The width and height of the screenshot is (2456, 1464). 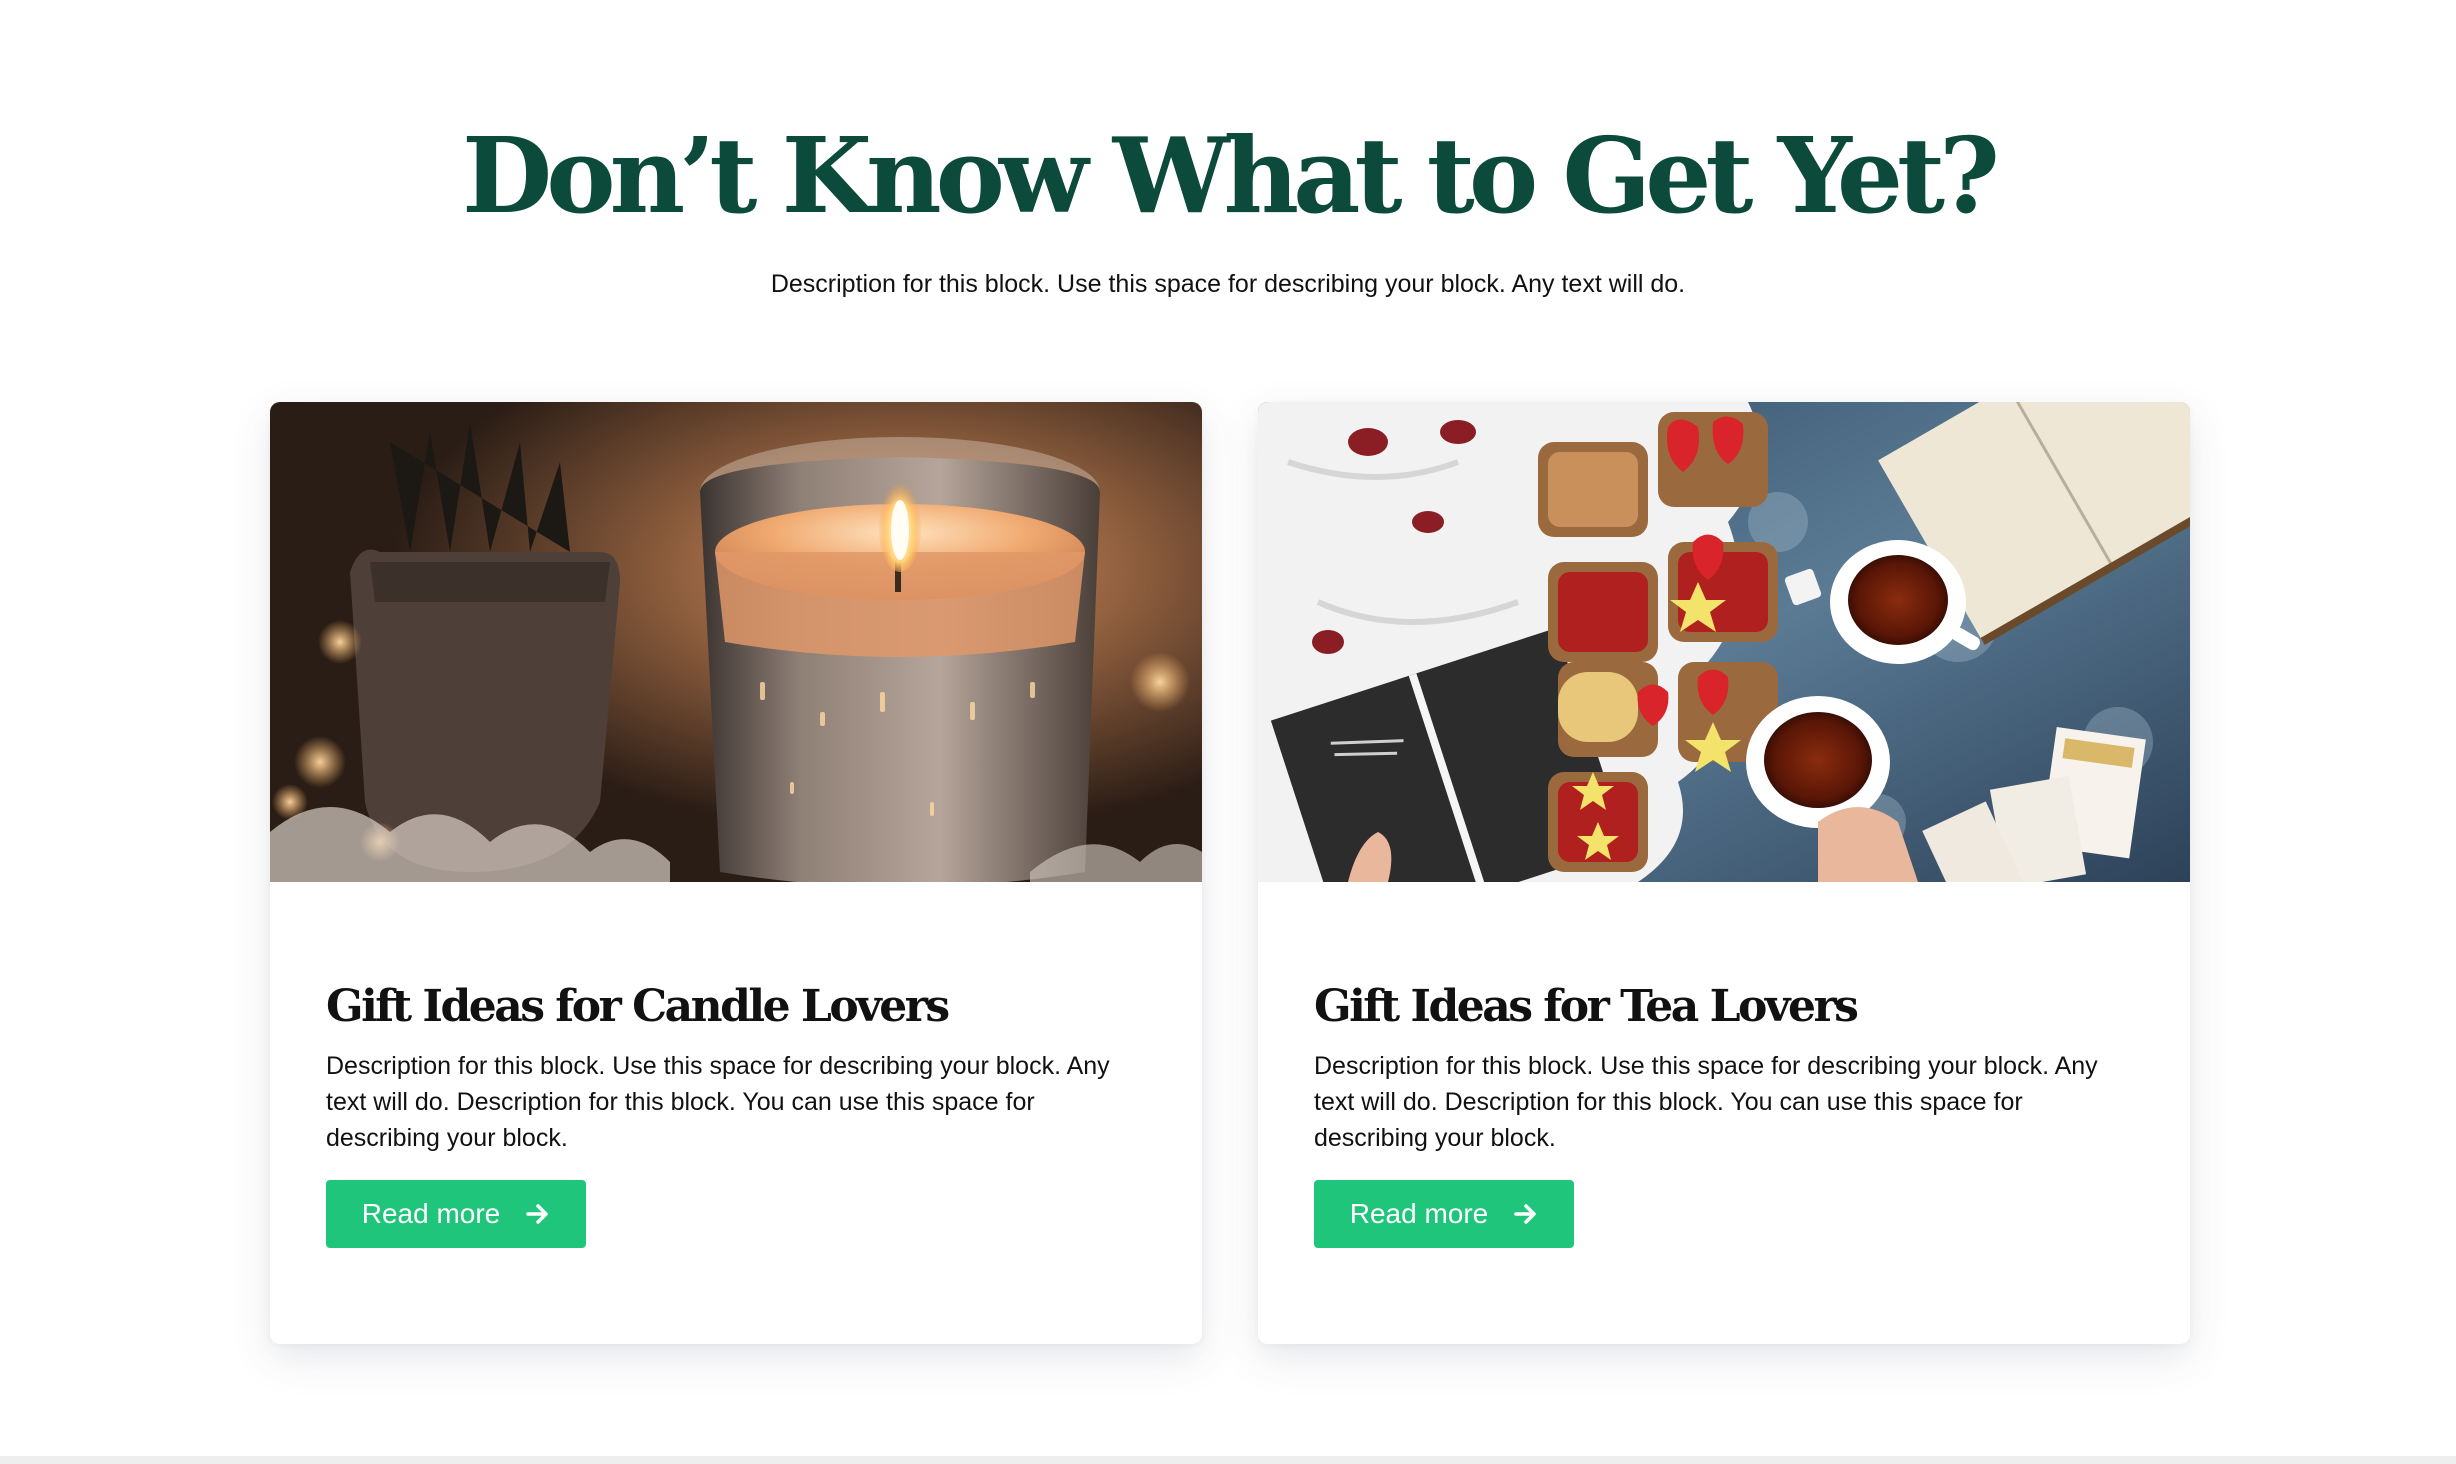 I want to click on card-title: Gift Ideas for Candle Lovers, so click(x=638, y=1006).